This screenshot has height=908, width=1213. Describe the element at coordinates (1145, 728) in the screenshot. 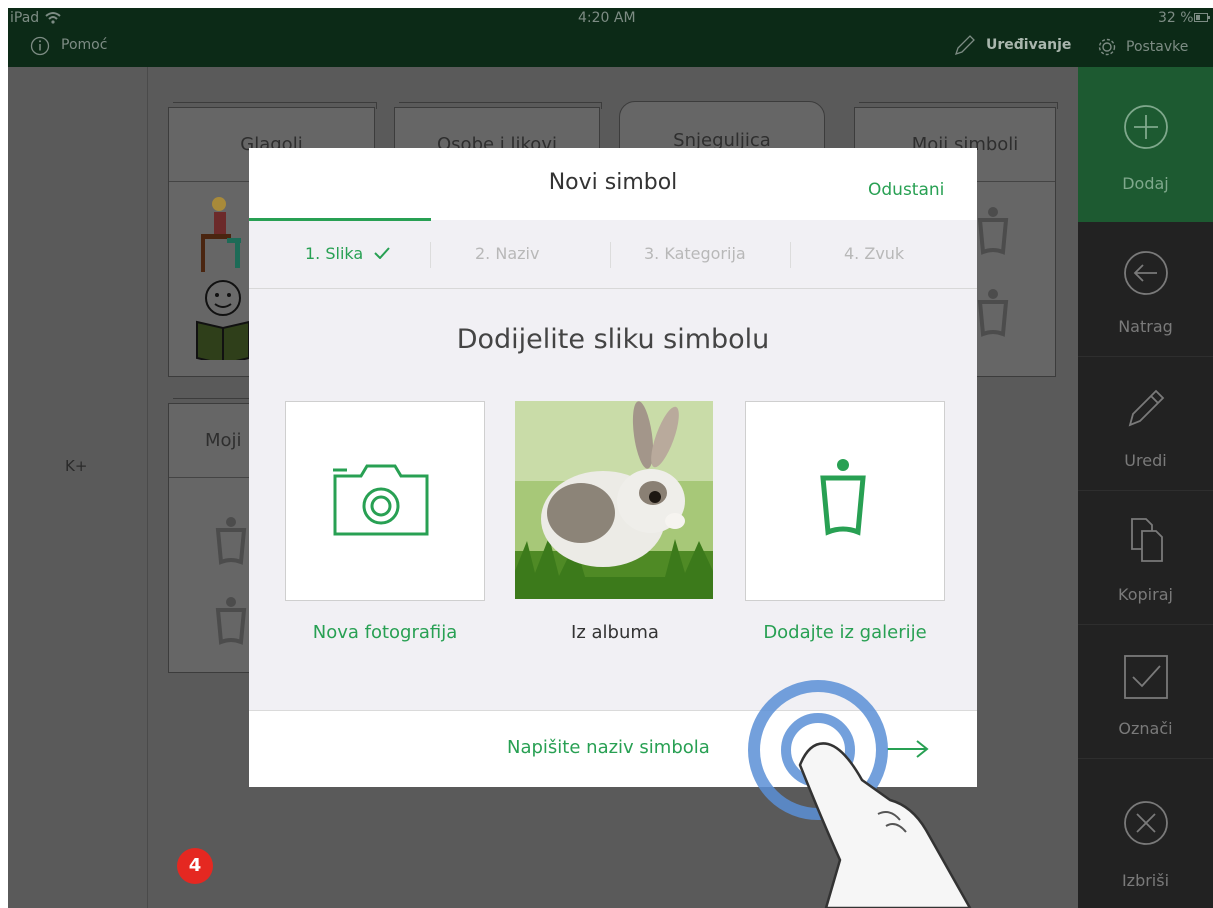

I see `mark-label: Označi` at that location.